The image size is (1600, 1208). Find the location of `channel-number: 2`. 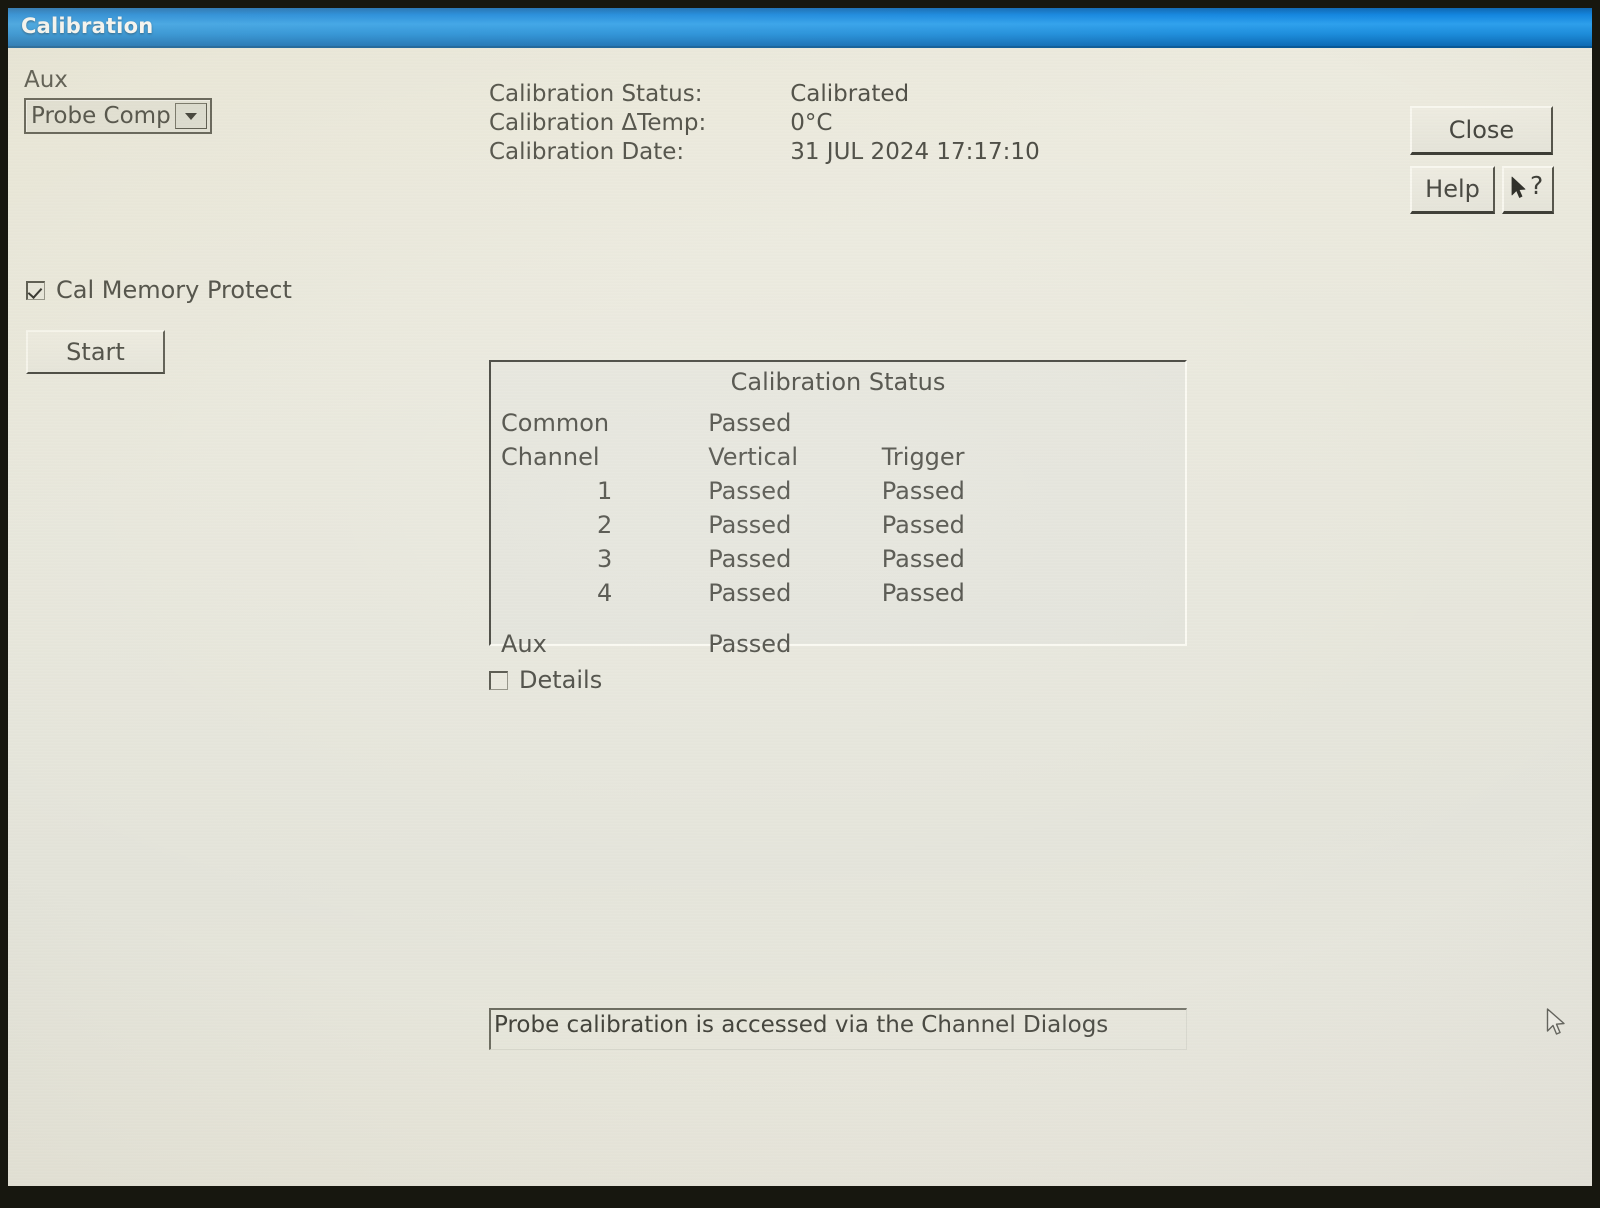

channel-number: 2 is located at coordinates (604, 525).